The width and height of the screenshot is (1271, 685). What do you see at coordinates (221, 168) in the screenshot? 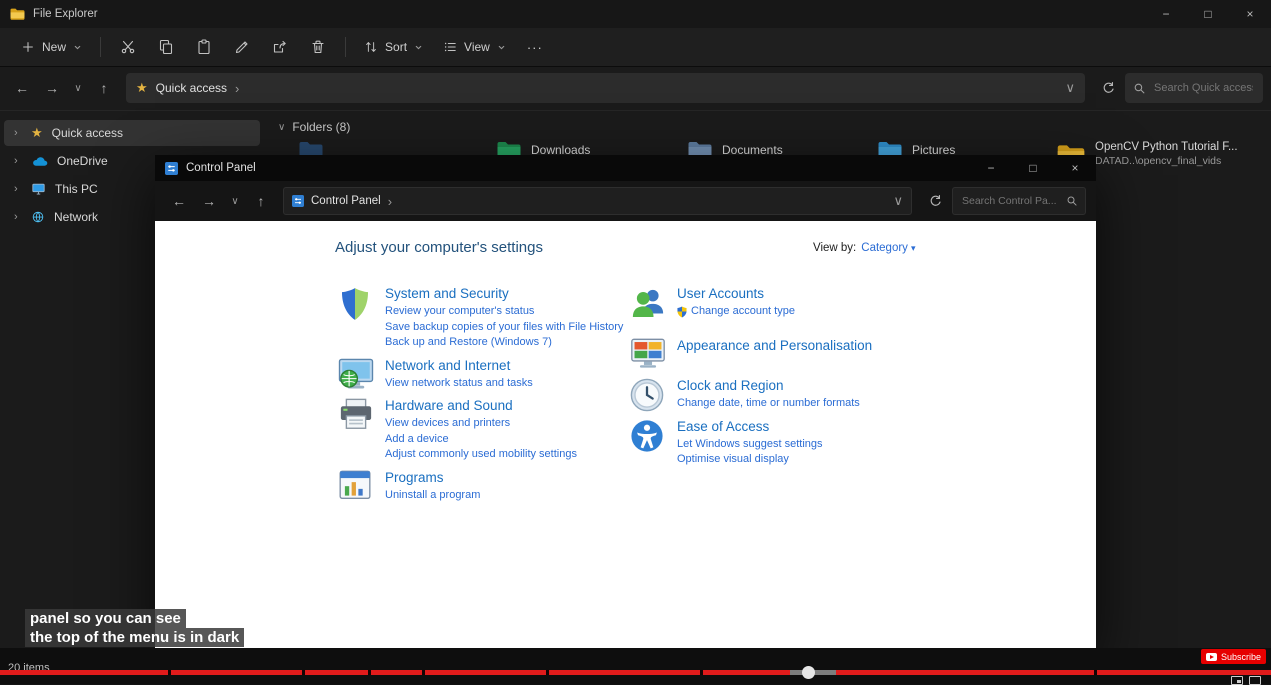
I see `control-panel-title: Control Panel` at bounding box center [221, 168].